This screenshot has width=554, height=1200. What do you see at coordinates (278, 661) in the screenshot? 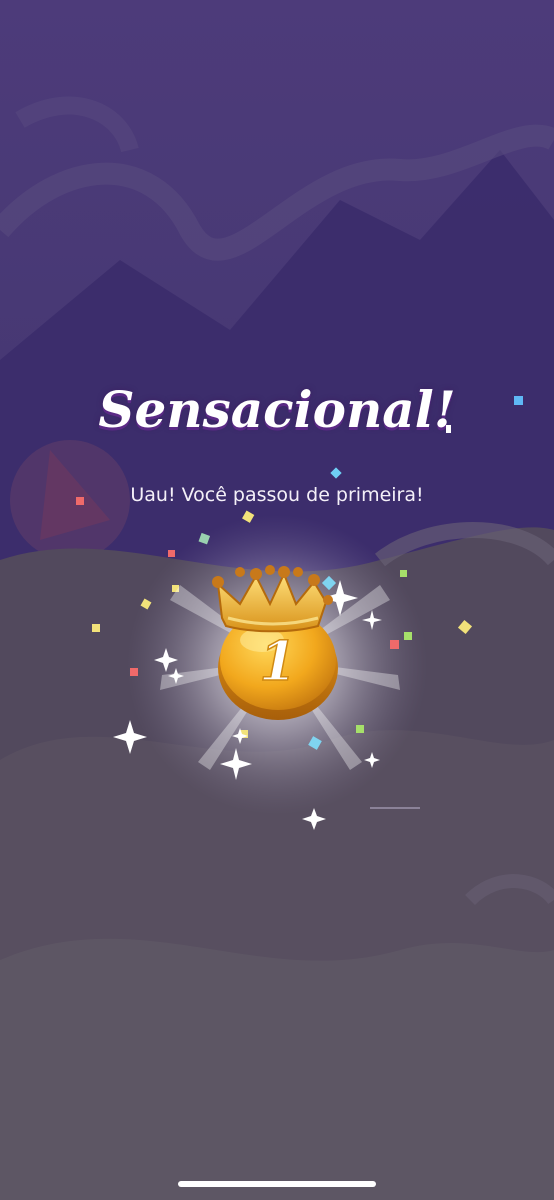
I see `badge-number: 1` at bounding box center [278, 661].